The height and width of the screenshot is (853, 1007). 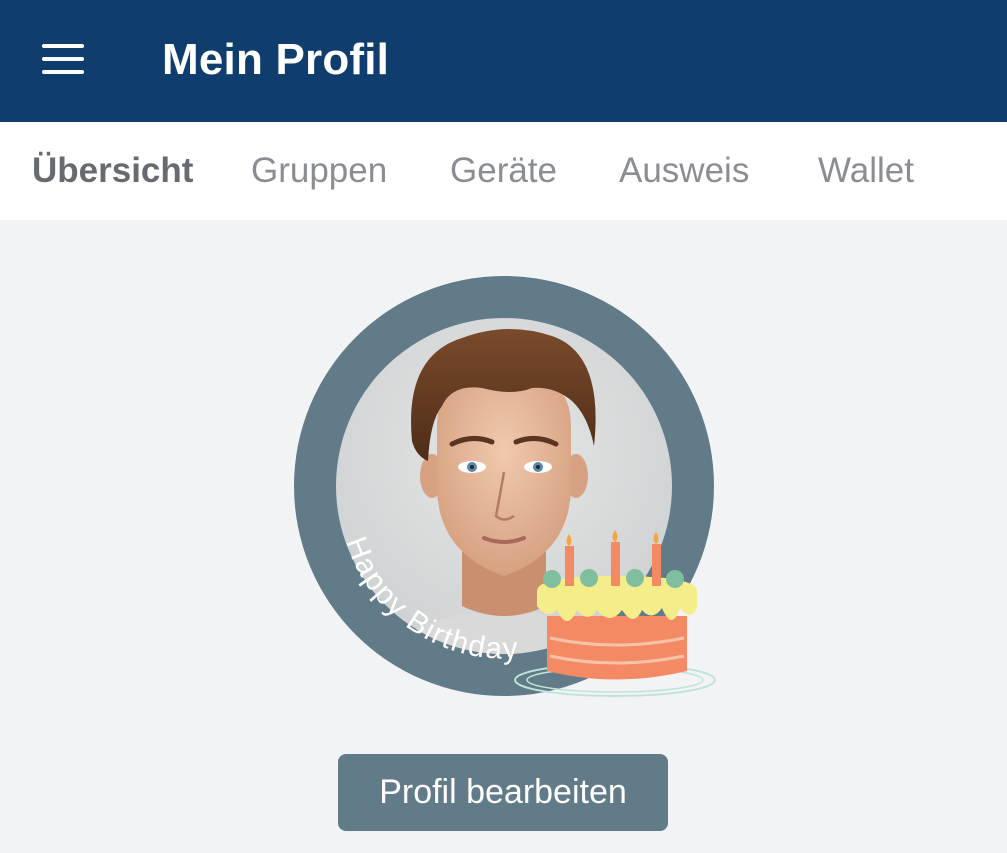 I want to click on tab-ausweis: Ausweis, so click(x=684, y=171).